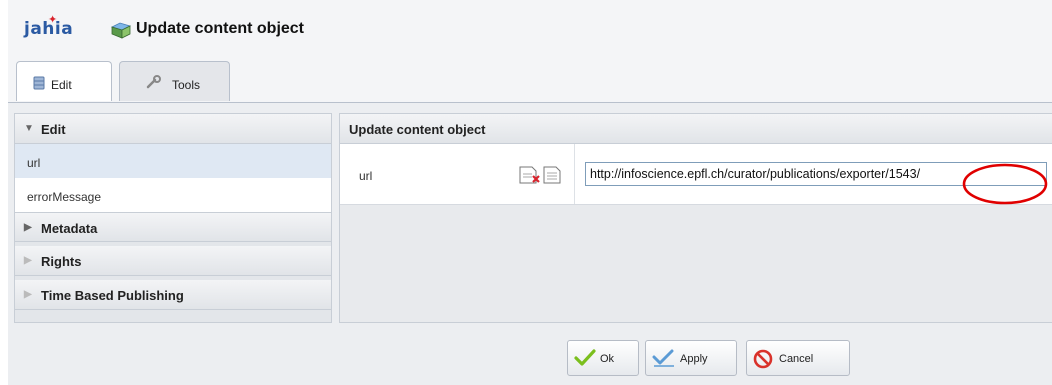  I want to click on apply-button: Apply, so click(691, 358).